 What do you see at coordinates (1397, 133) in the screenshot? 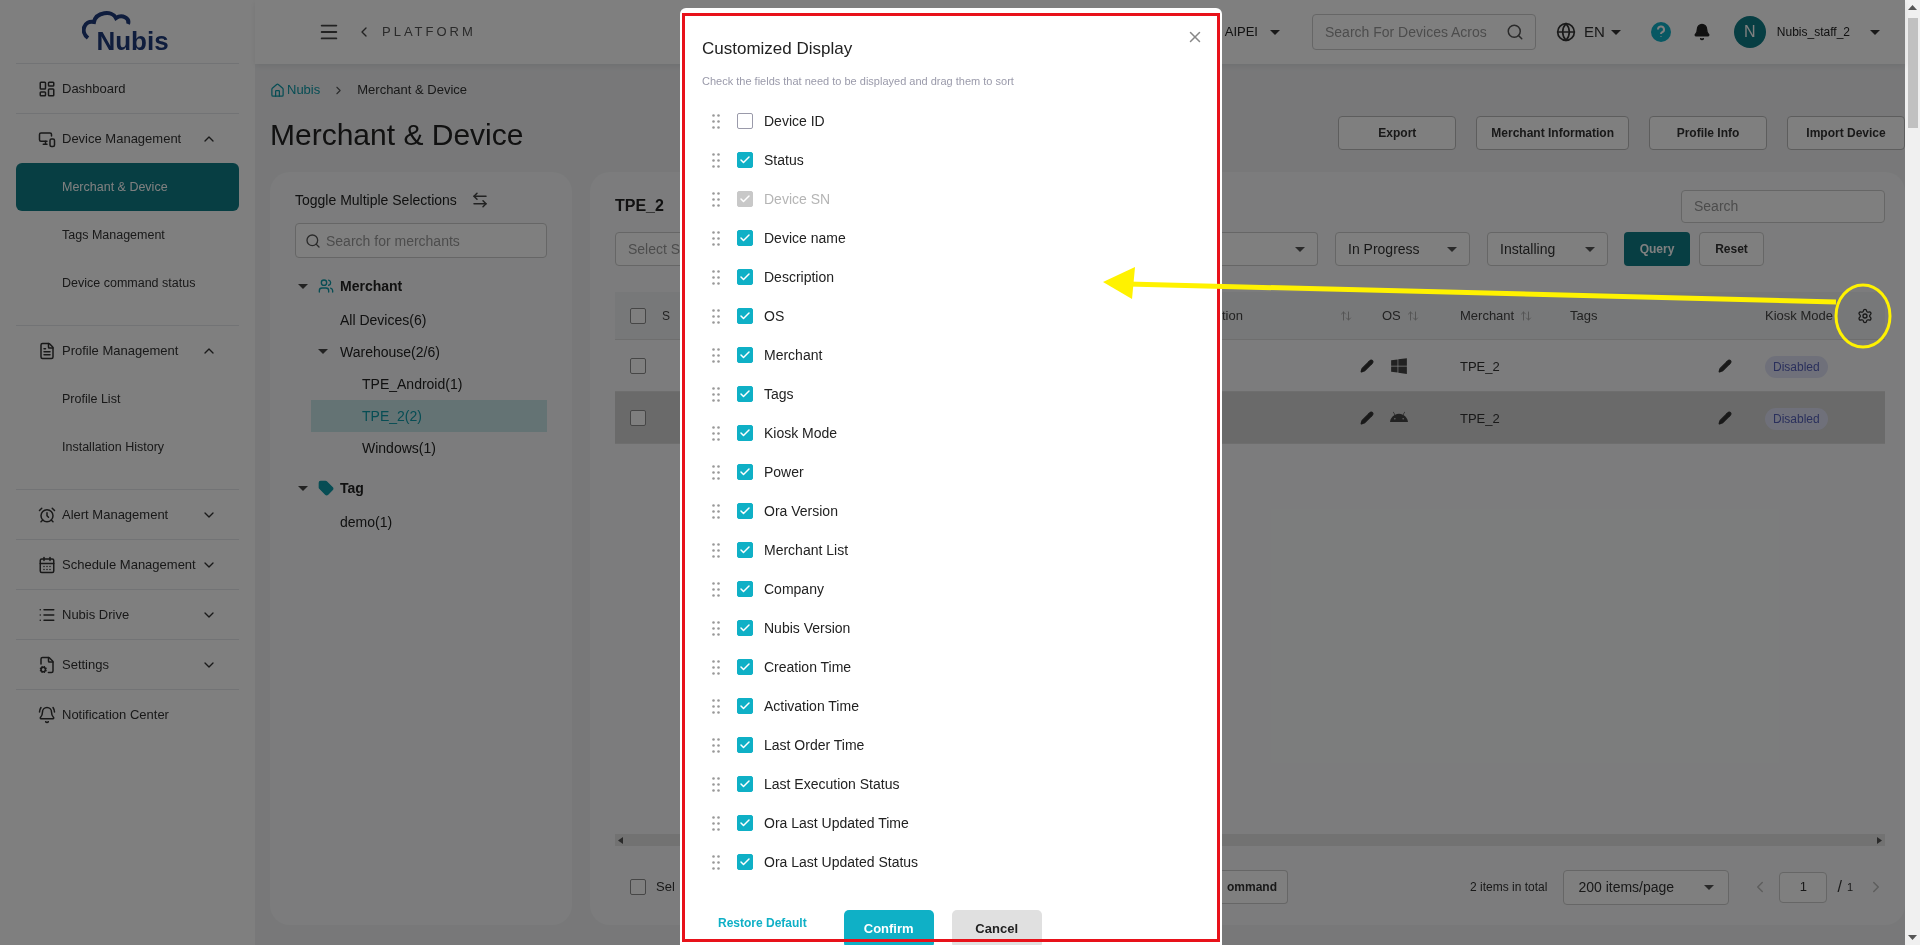
I see `action-button: Export` at bounding box center [1397, 133].